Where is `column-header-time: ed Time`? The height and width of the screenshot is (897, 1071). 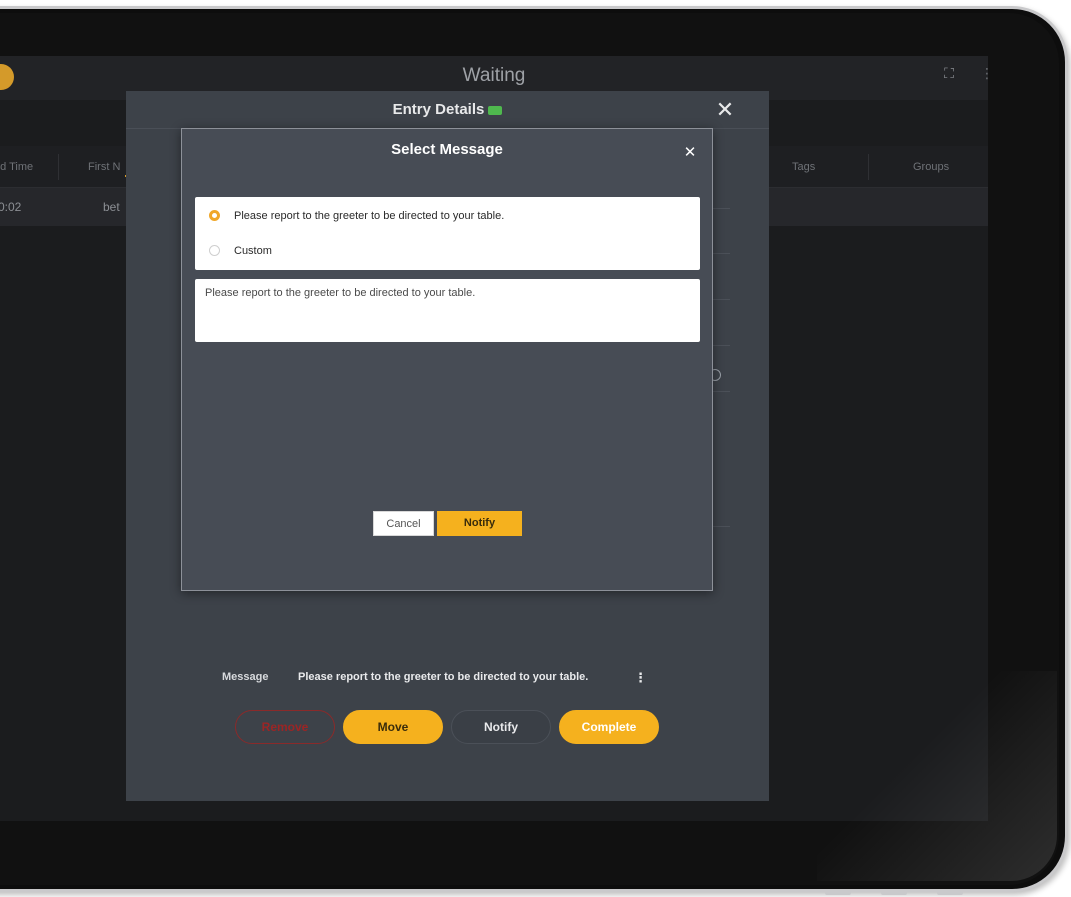
column-header-time: ed Time is located at coordinates (16, 167).